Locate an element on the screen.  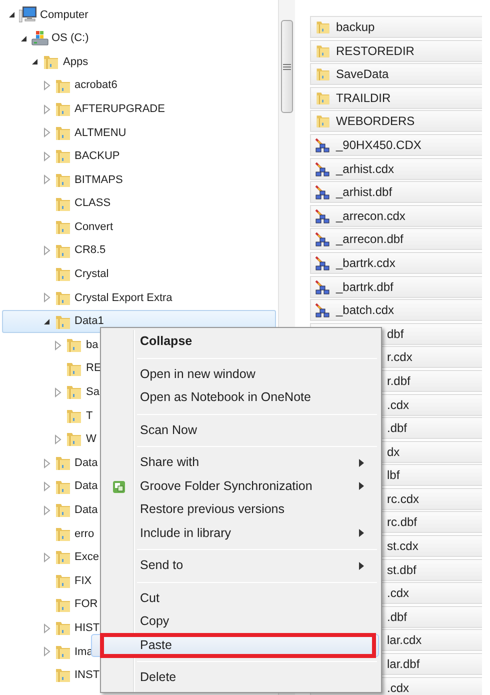
tree-label: FOR is located at coordinates (86, 604).